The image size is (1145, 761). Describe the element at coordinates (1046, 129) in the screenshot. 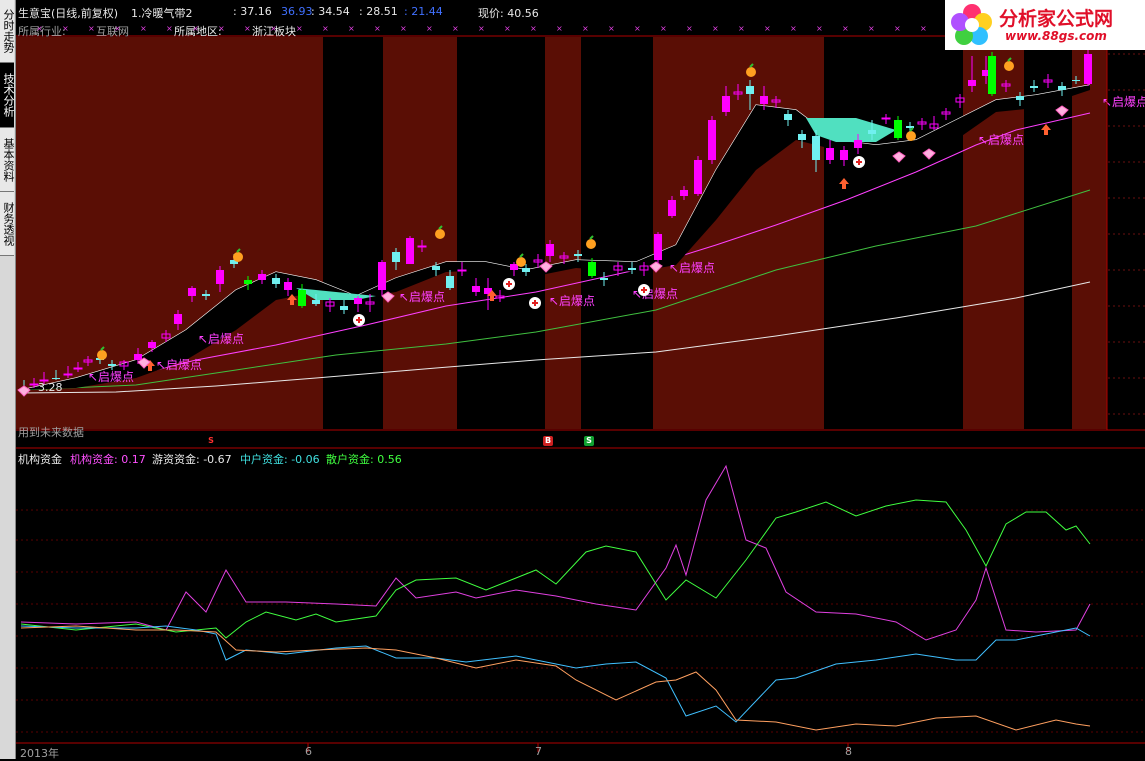

I see `arrow-up-icon` at that location.